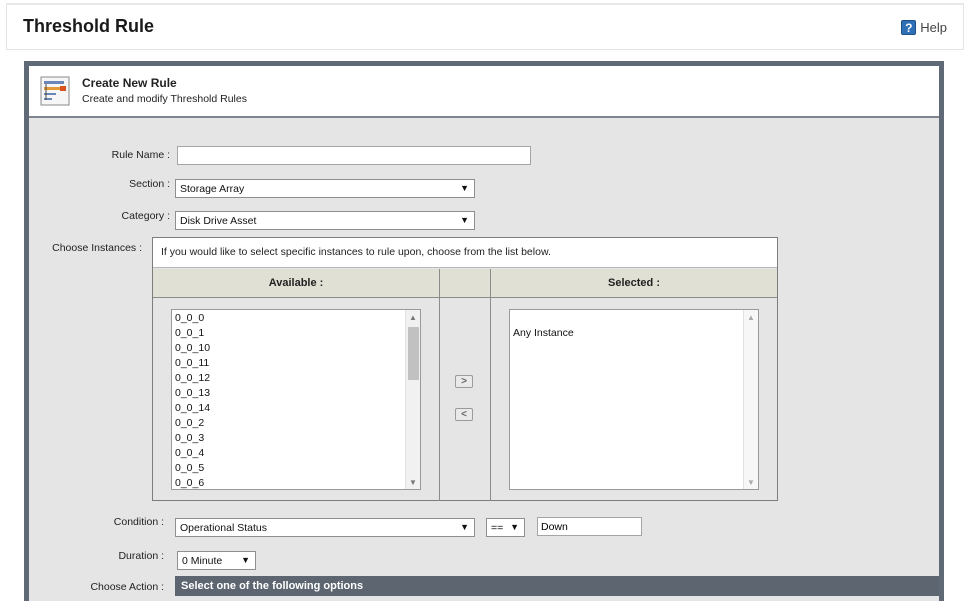 The height and width of the screenshot is (601, 966). I want to click on list-item: 0_0_5, so click(296, 468).